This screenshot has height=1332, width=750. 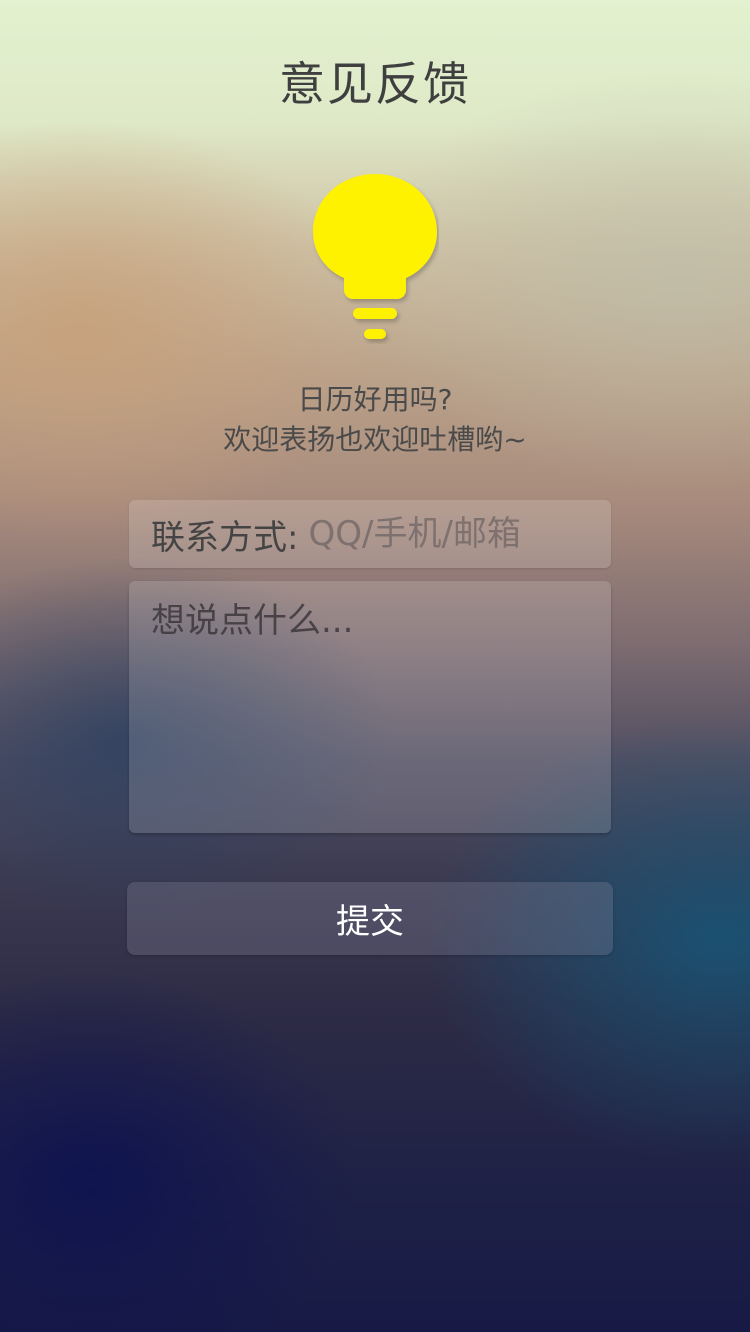 What do you see at coordinates (370, 918) in the screenshot?
I see `submit-button: 提交` at bounding box center [370, 918].